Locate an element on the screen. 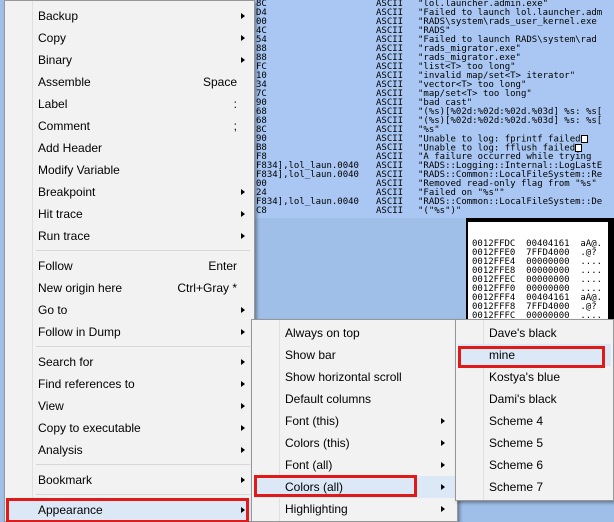  menu-item-label: Appearance is located at coordinates (70, 510).